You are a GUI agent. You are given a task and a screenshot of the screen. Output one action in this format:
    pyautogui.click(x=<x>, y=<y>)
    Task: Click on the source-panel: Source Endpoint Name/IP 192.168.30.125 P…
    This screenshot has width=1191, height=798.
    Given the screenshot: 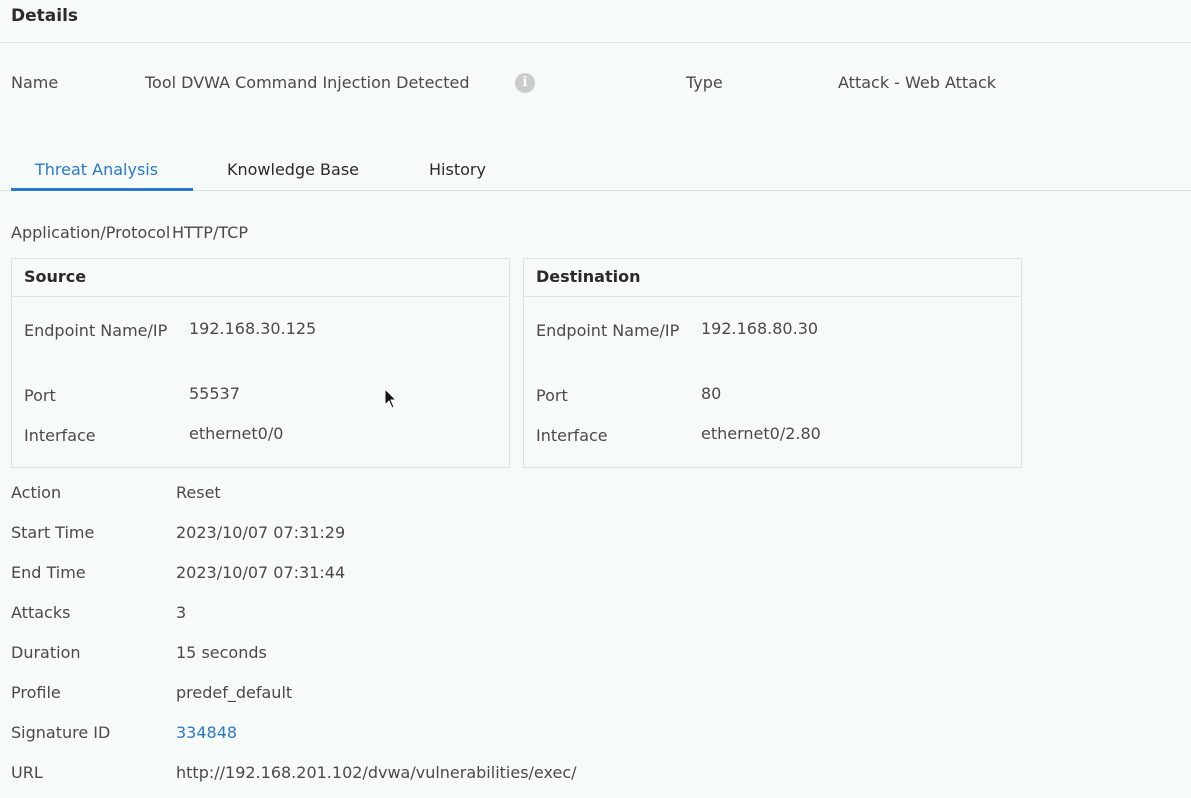 What is the action you would take?
    pyautogui.click(x=260, y=363)
    